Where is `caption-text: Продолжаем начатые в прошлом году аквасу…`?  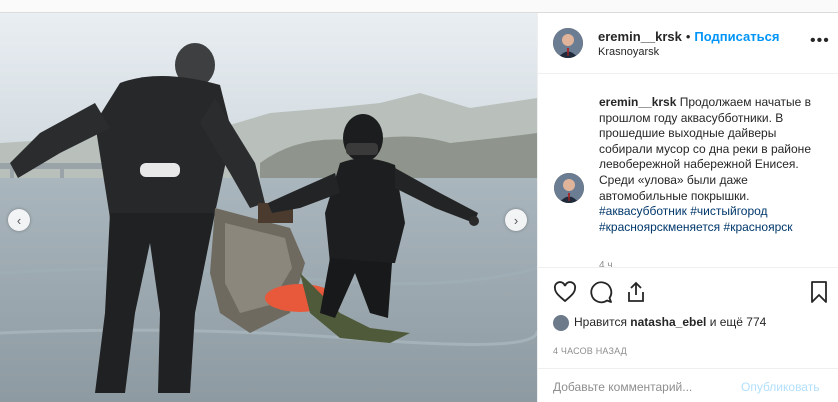
caption-text: Продолжаем начатые в прошлом году аквасу… is located at coordinates (705, 149).